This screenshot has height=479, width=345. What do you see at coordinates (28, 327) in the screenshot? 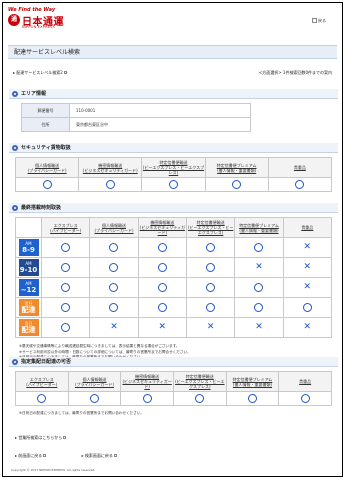
I see `time-slot-cell: 当日 配達` at bounding box center [28, 327].